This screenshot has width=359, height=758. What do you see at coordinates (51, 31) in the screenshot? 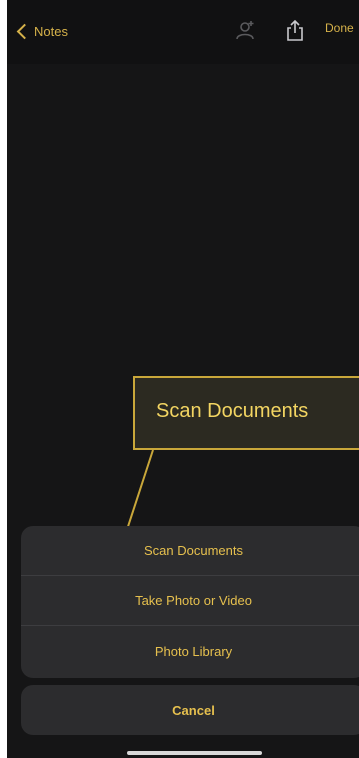
I see `back-label: Notes` at bounding box center [51, 31].